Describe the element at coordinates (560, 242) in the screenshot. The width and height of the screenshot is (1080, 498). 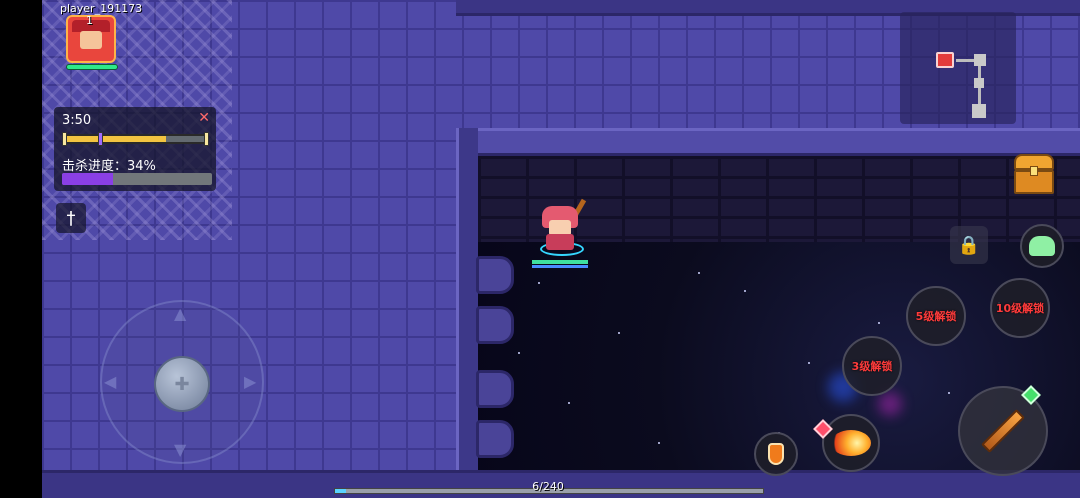
I see `hero-body` at that location.